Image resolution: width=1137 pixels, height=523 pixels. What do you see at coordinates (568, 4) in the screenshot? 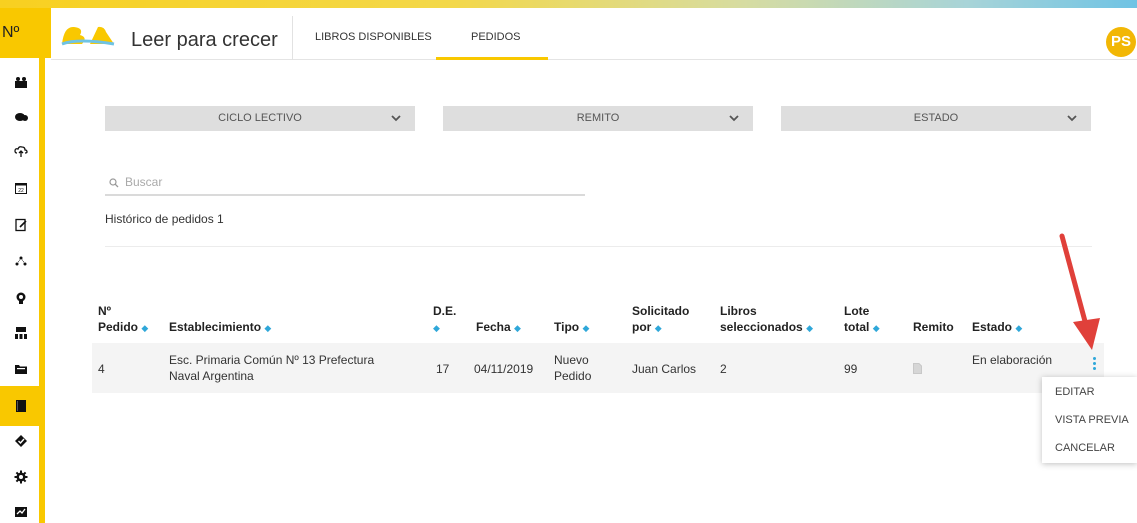
I see `top-gradient-strip` at bounding box center [568, 4].